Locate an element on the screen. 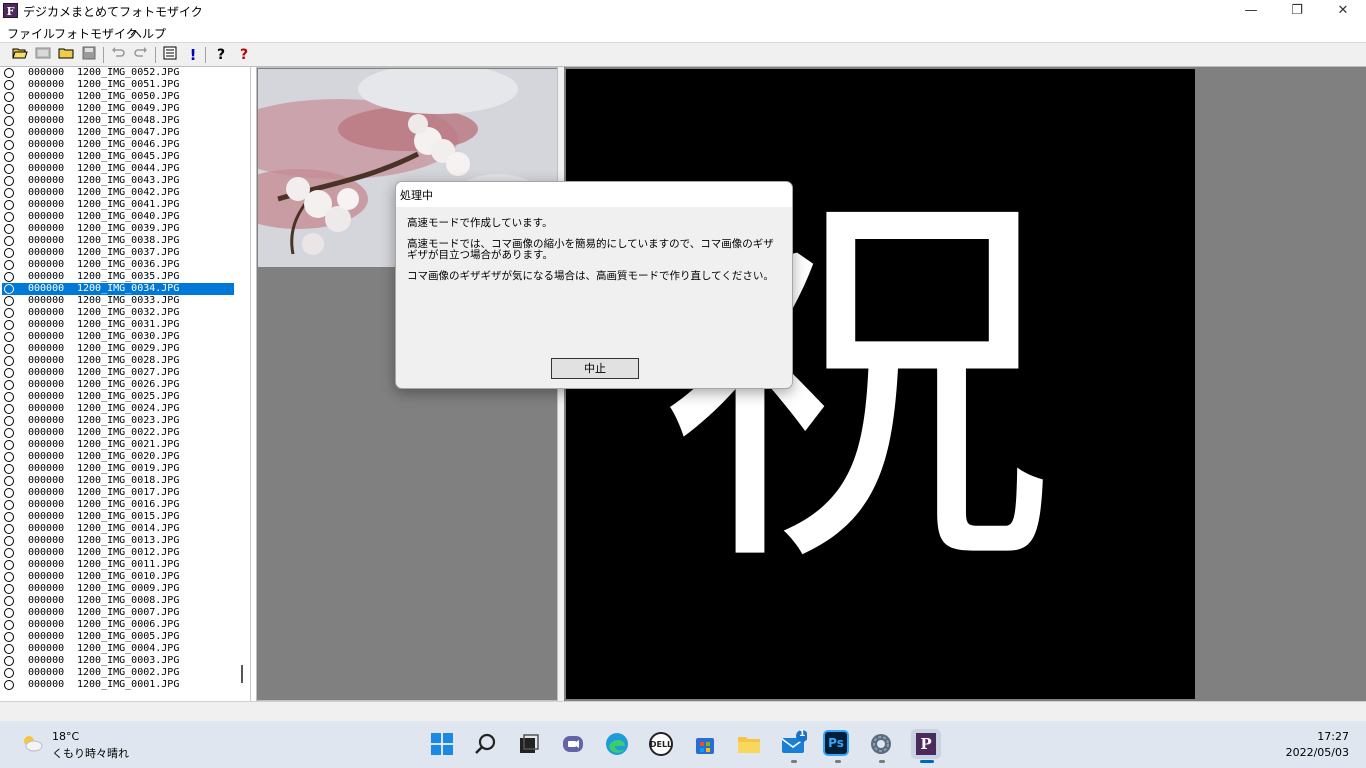  file-list-row: 000000 1200_IMG_0017.JPG is located at coordinates (125, 493).